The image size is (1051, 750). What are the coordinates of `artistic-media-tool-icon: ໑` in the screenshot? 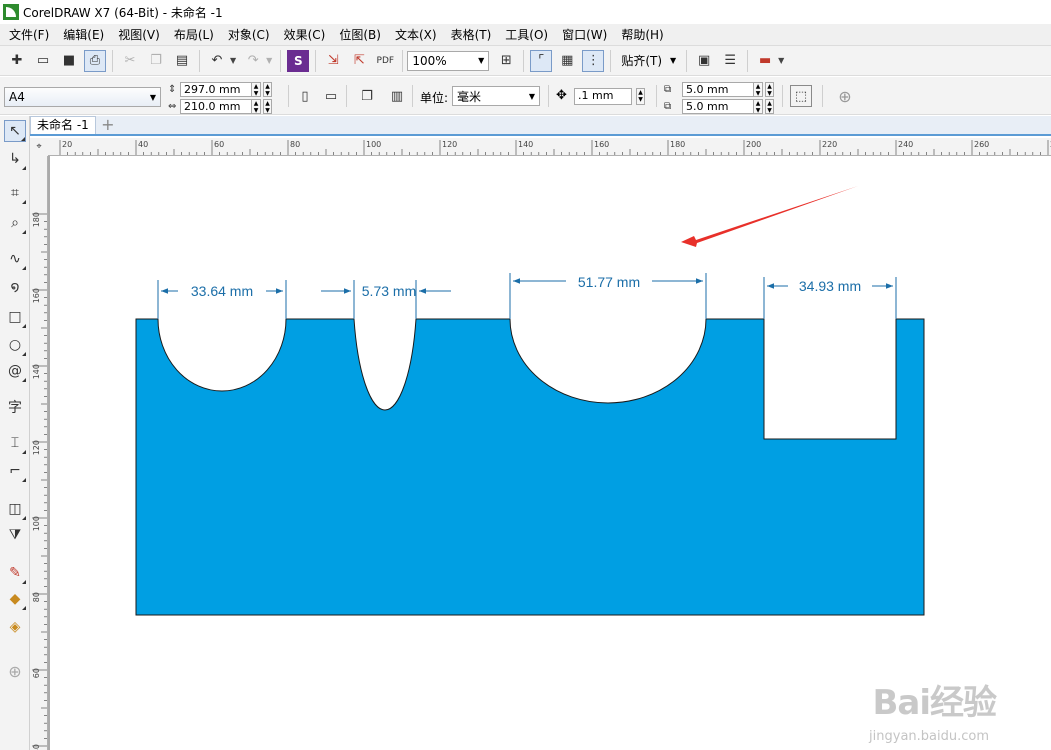 It's located at (15, 287).